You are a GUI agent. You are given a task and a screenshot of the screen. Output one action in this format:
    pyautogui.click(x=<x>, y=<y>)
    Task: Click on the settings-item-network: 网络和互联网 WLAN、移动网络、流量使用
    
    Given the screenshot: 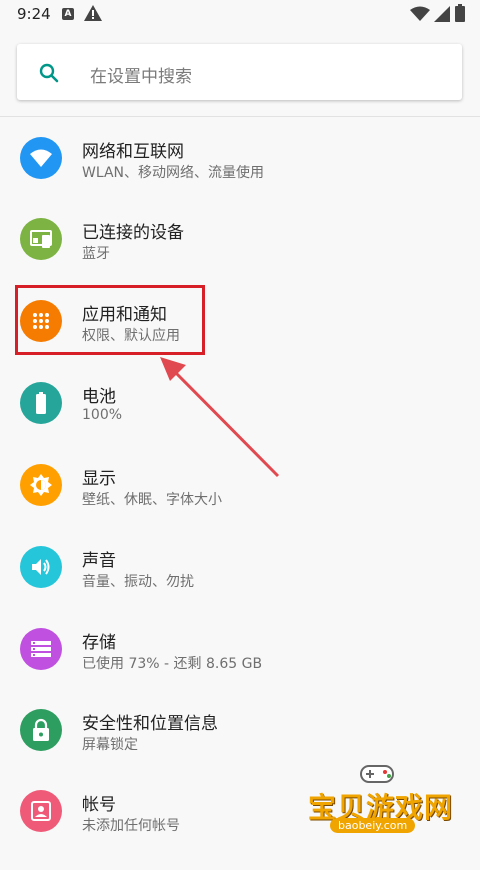 What is the action you would take?
    pyautogui.click(x=240, y=177)
    